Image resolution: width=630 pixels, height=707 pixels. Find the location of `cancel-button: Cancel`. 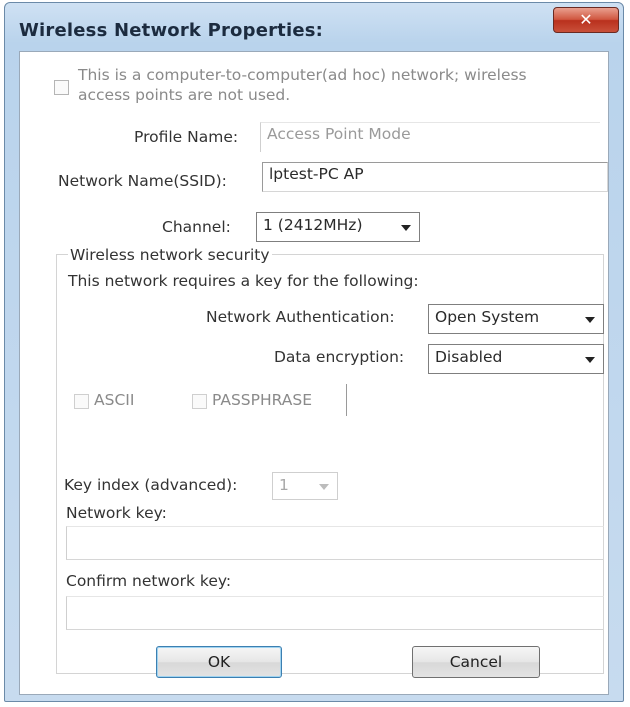

cancel-button: Cancel is located at coordinates (476, 662).